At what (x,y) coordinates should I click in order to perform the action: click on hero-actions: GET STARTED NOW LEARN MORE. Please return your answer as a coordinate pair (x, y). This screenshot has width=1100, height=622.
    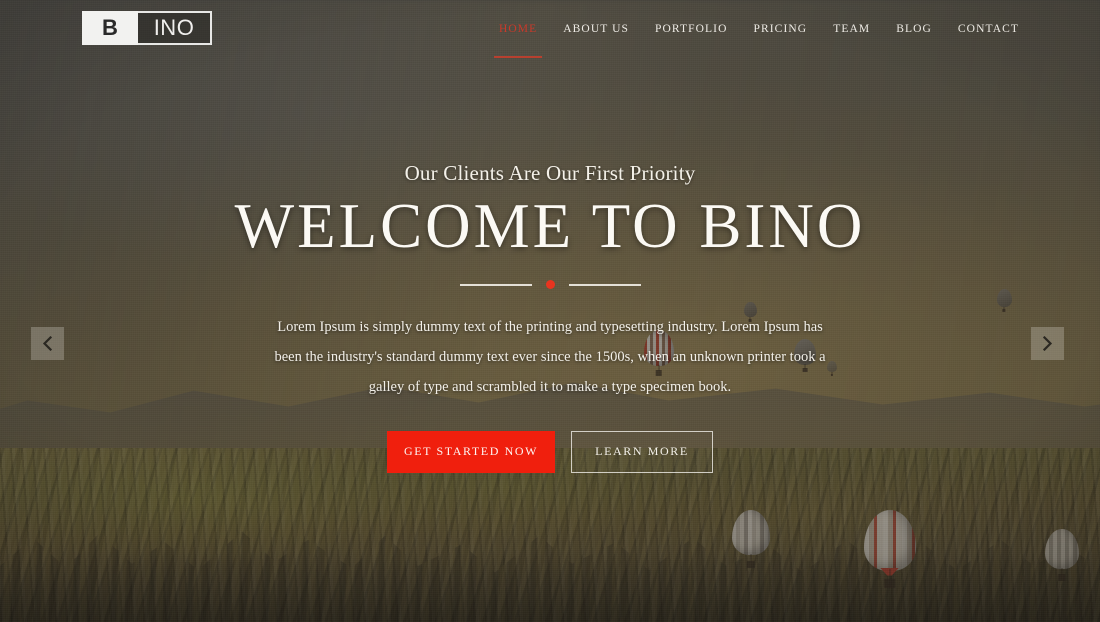
    Looking at the image, I should click on (550, 451).